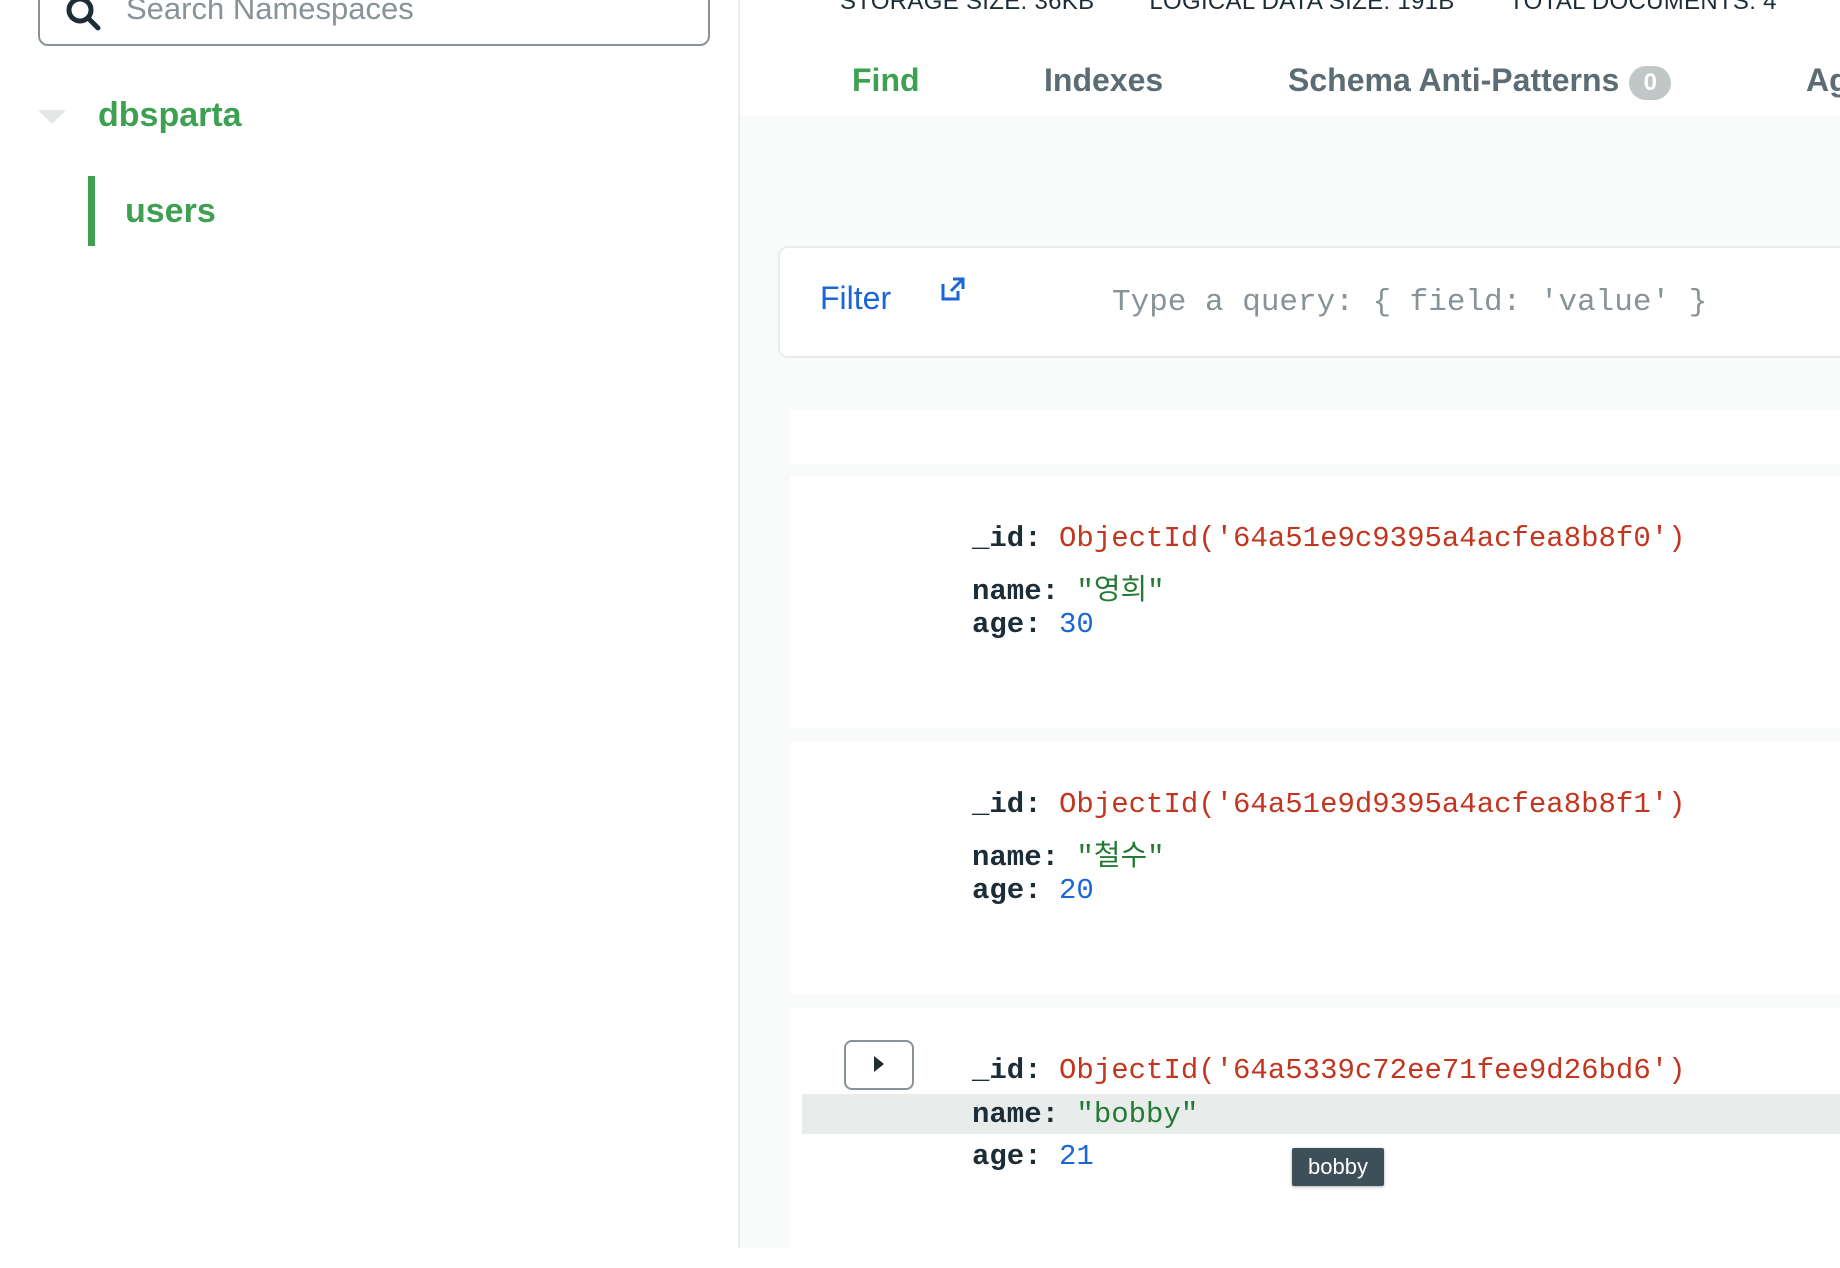 Image resolution: width=1840 pixels, height=1268 pixels. I want to click on query-input, so click(1462, 302).